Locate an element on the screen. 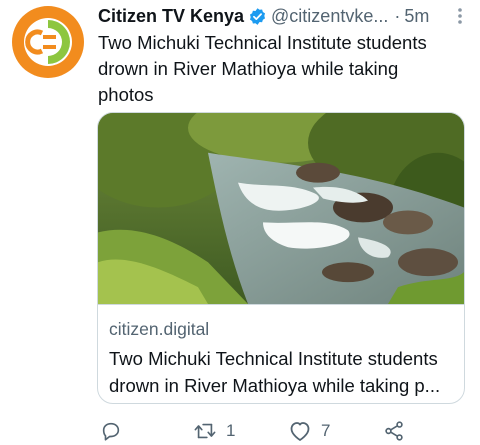  share-icon is located at coordinates (394, 431).